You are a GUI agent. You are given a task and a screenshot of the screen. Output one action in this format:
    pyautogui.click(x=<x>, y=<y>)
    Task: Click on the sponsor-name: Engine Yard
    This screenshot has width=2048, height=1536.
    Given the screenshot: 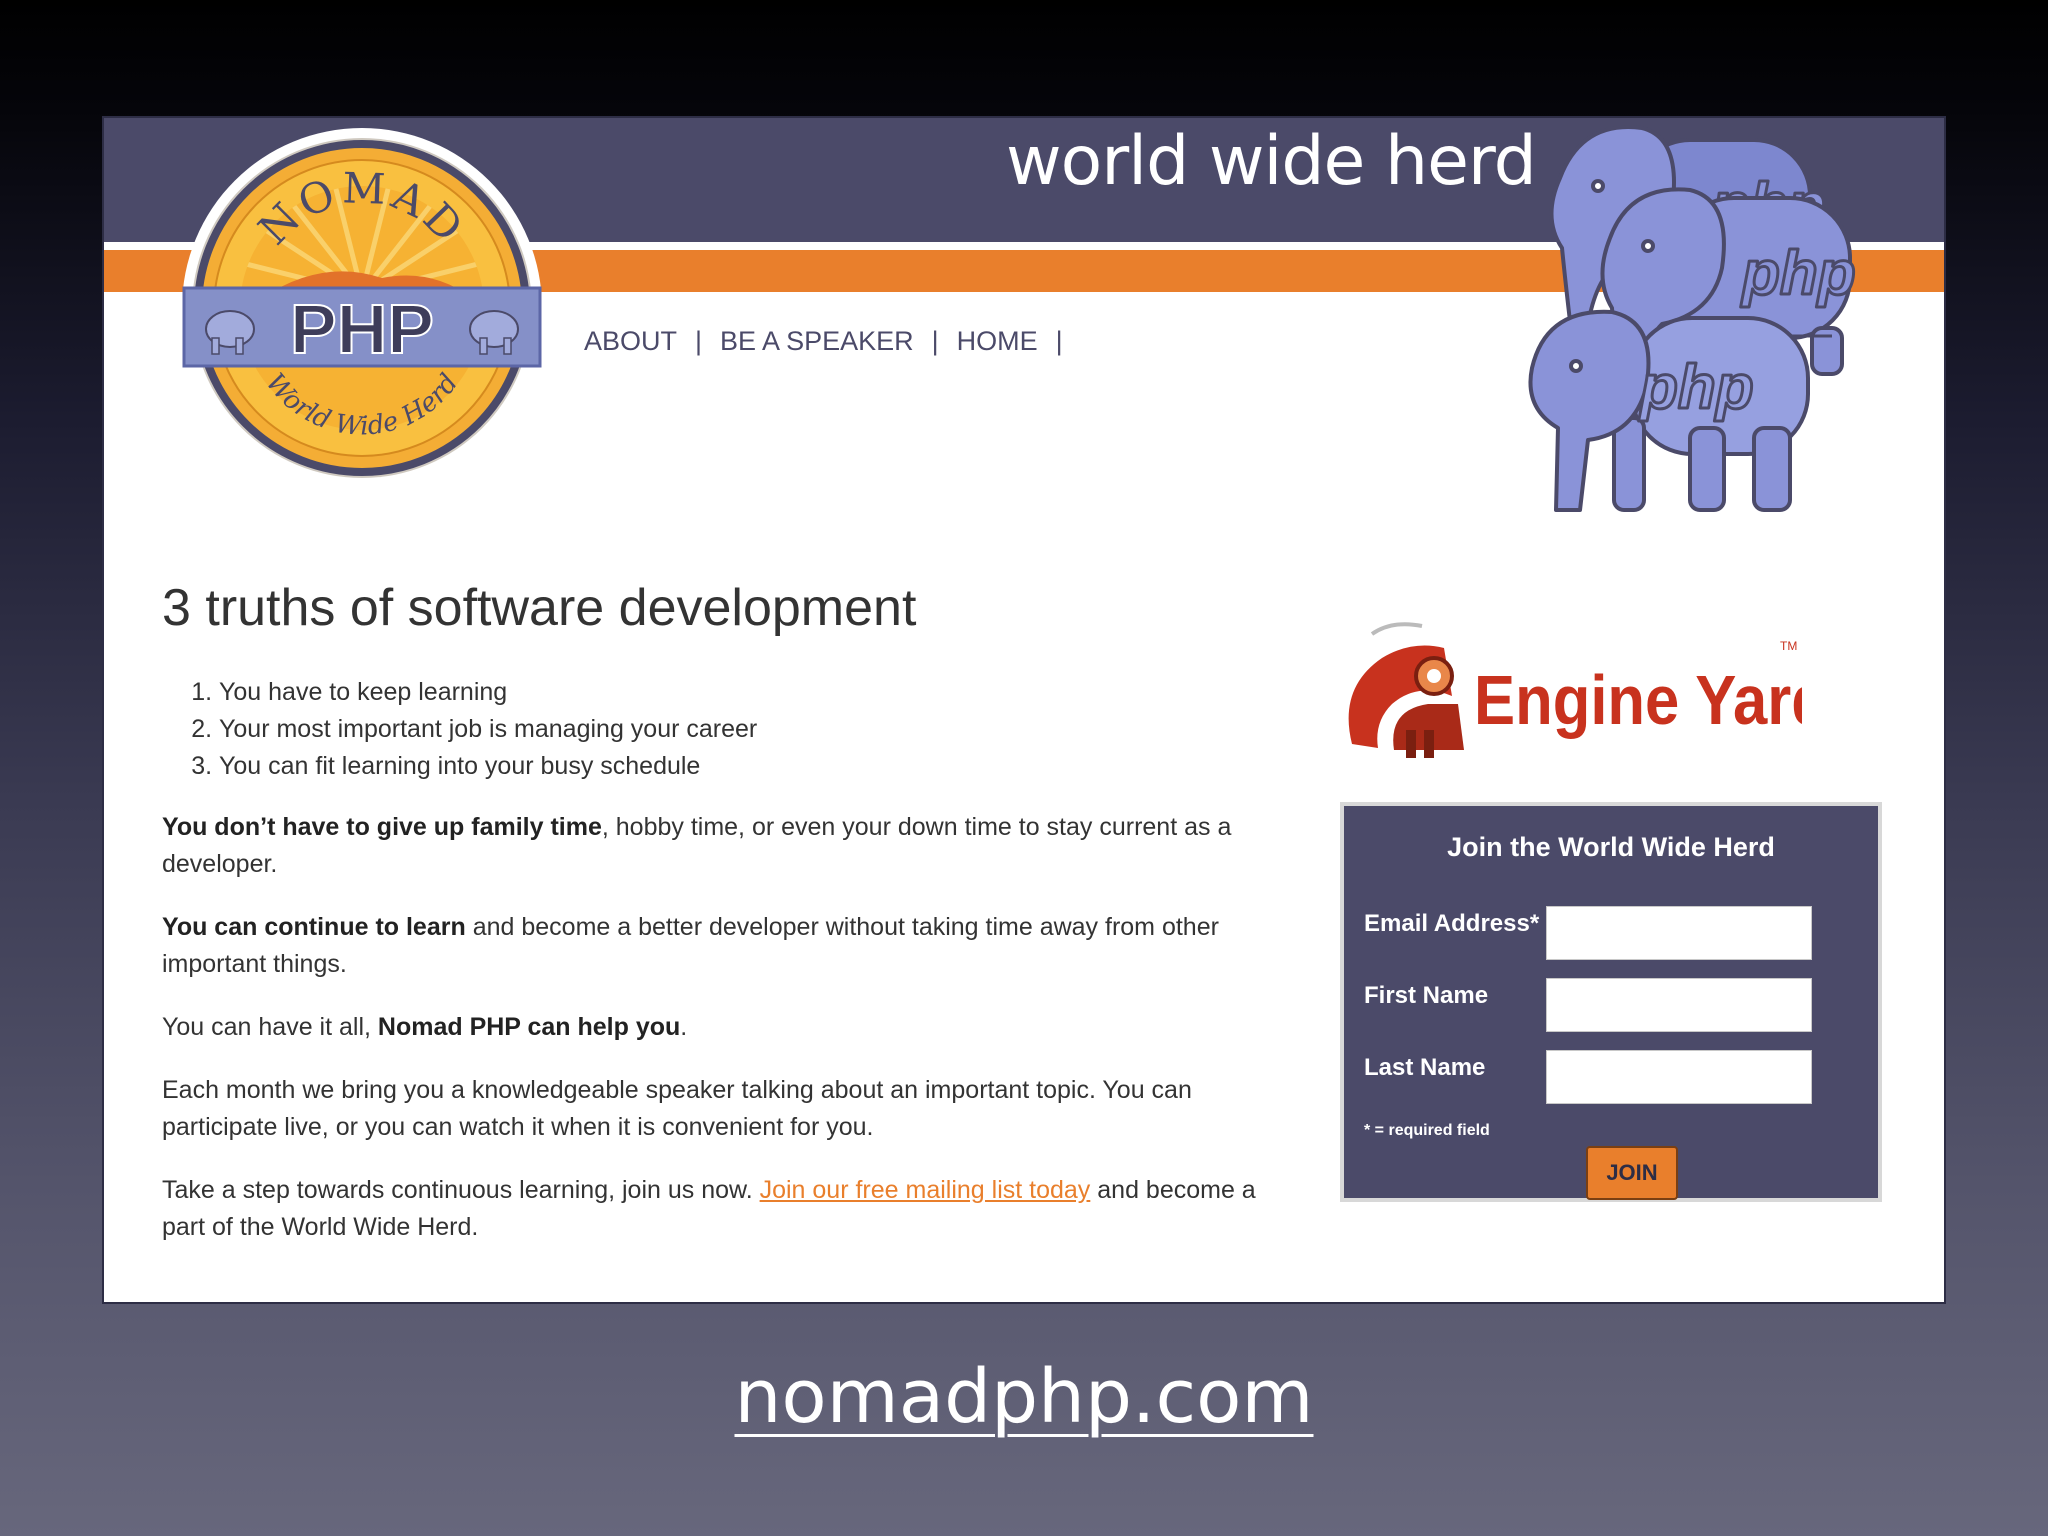 What is the action you would take?
    pyautogui.click(x=1638, y=699)
    